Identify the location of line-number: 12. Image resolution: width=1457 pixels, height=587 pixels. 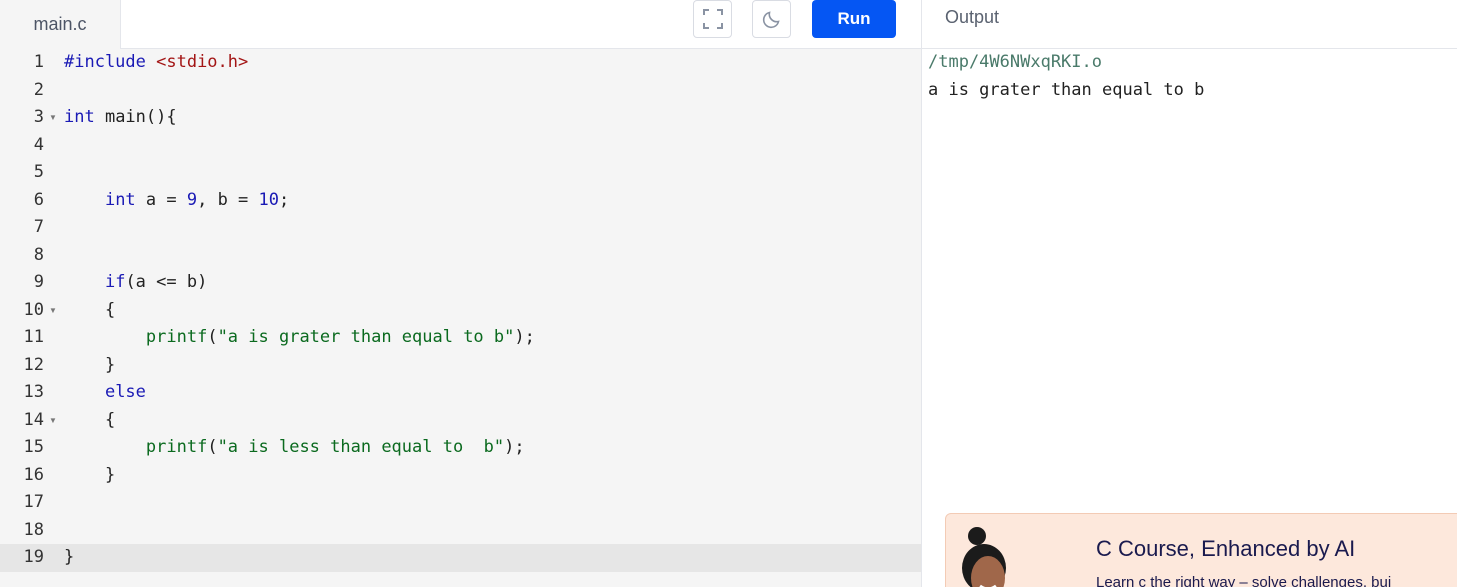
(33, 364).